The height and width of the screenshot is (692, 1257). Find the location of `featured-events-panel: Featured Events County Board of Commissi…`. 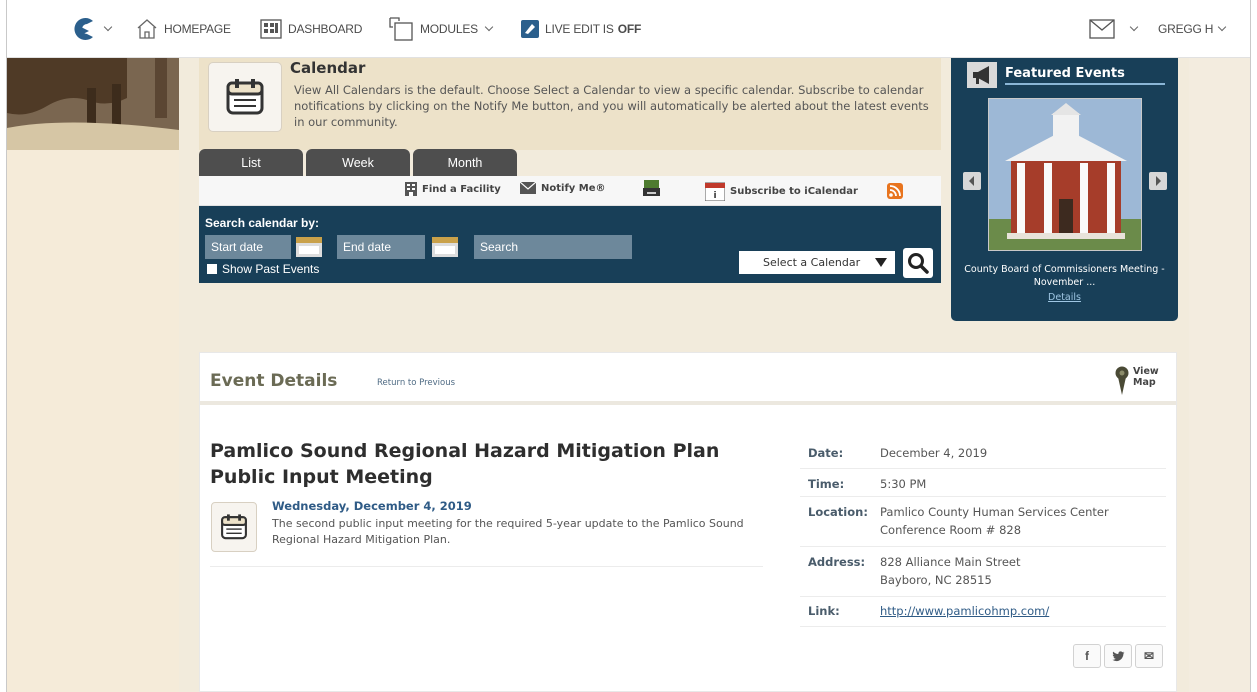

featured-events-panel: Featured Events County Board of Commissi… is located at coordinates (1064, 189).